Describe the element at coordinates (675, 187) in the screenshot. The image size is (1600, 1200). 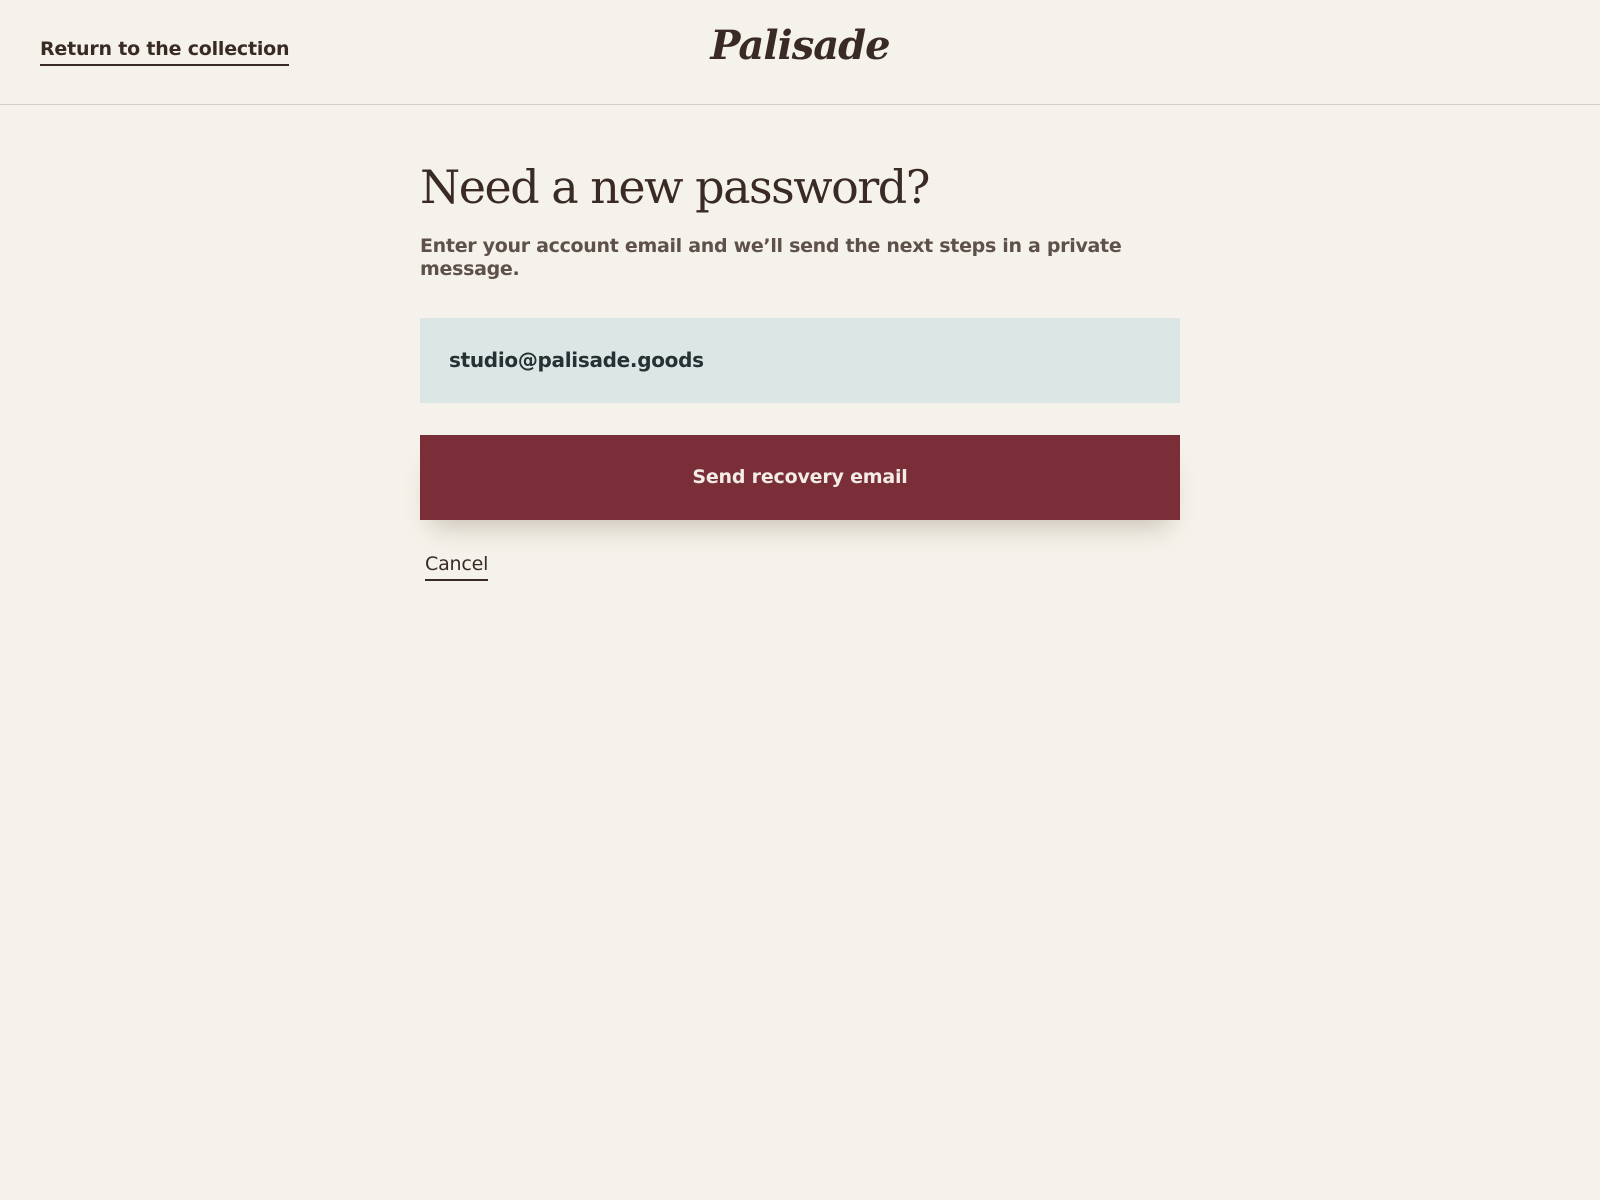
I see `page-title: Need a new password?` at that location.